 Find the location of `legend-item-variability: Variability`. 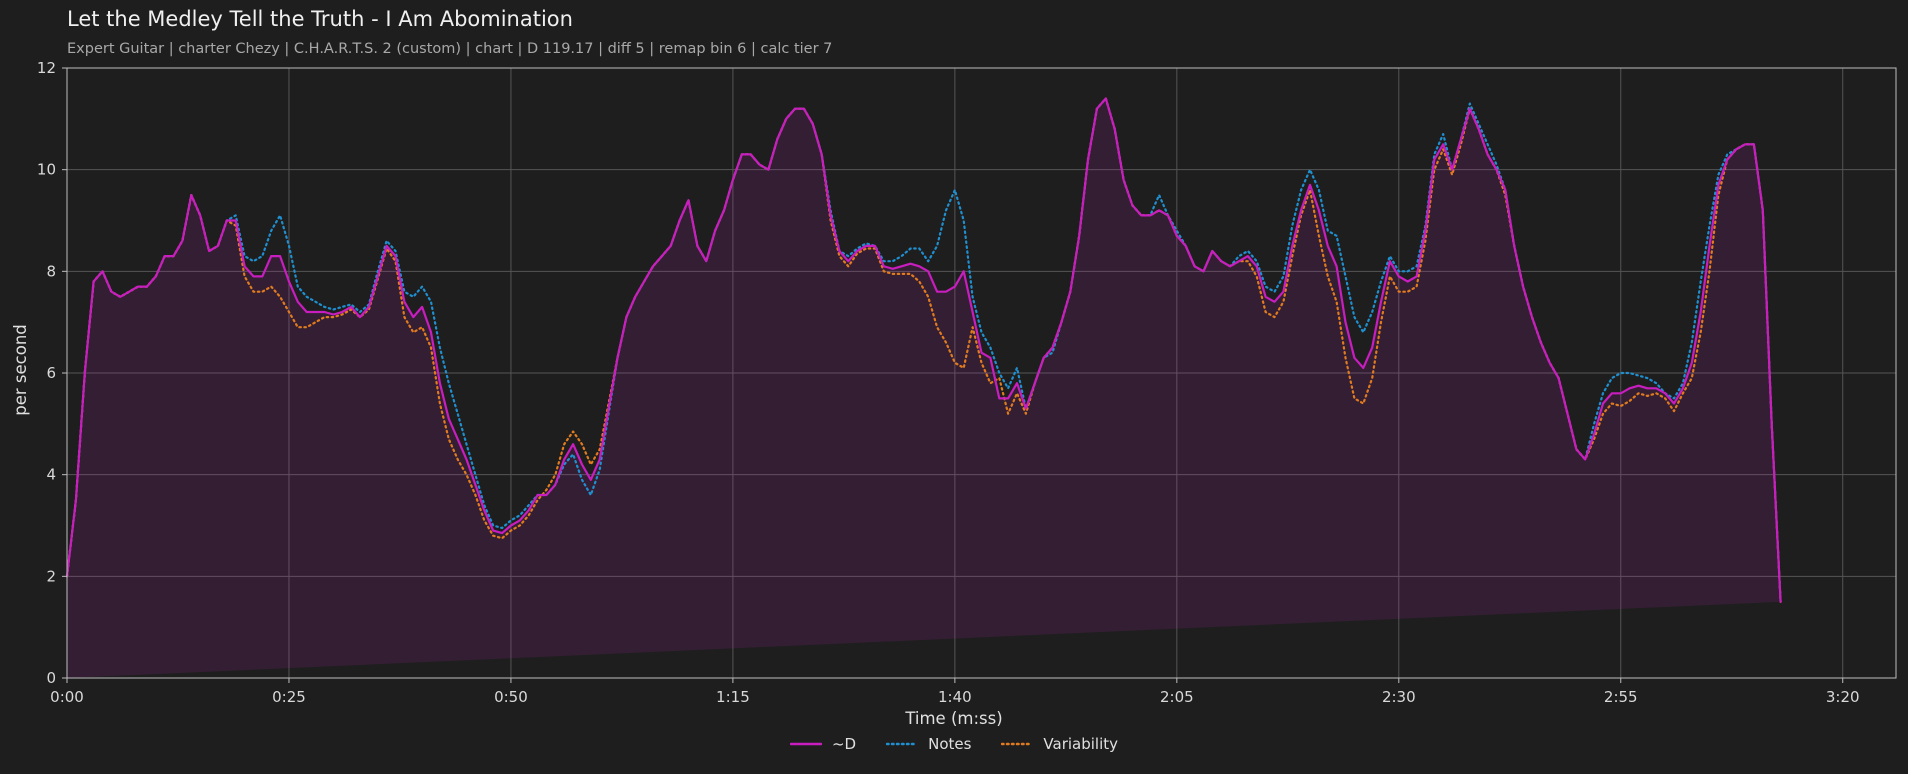

legend-item-variability: Variability is located at coordinates (1059, 744).